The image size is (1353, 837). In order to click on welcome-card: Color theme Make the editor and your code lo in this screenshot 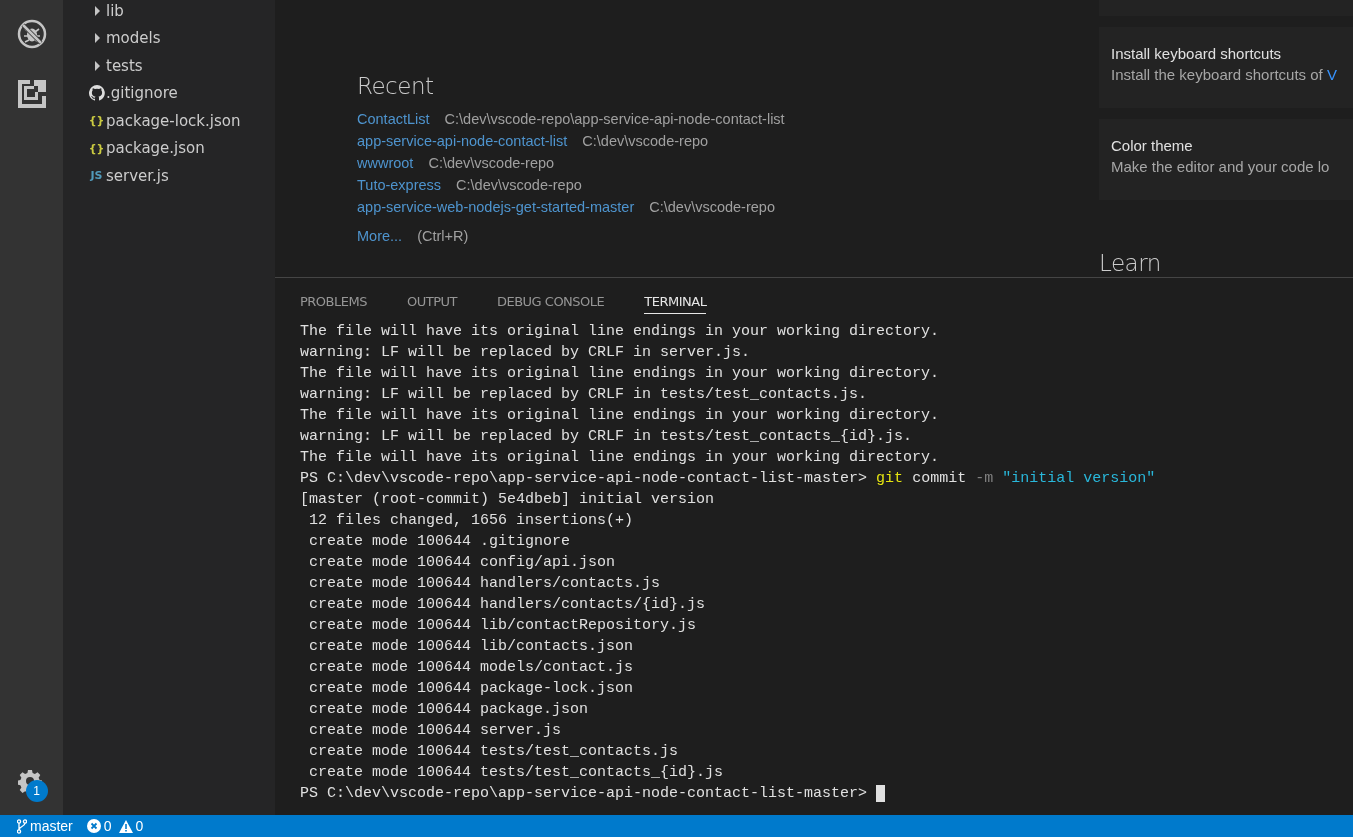, I will do `click(1226, 159)`.